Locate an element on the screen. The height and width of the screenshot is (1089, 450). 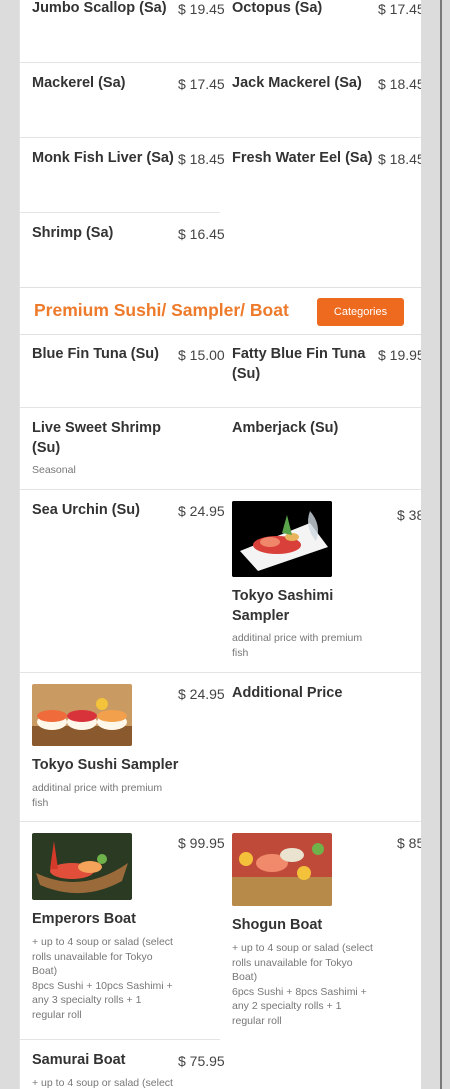
sashimi-plate-image is located at coordinates (282, 539).